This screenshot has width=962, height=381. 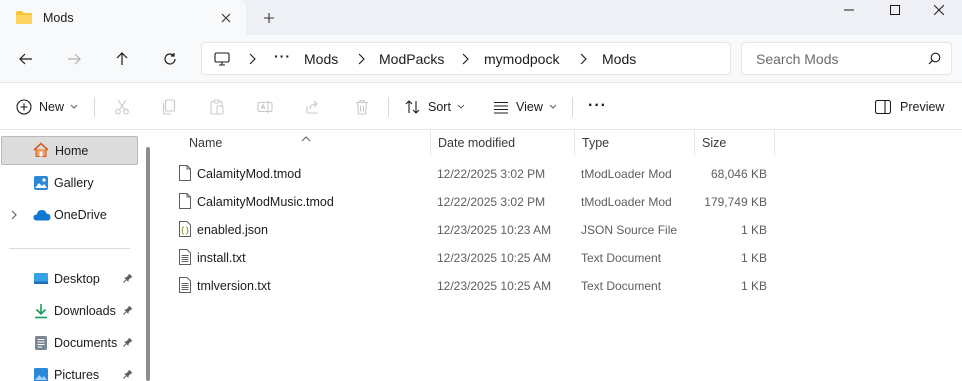 I want to click on sort-ascending-icon, so click(x=306, y=139).